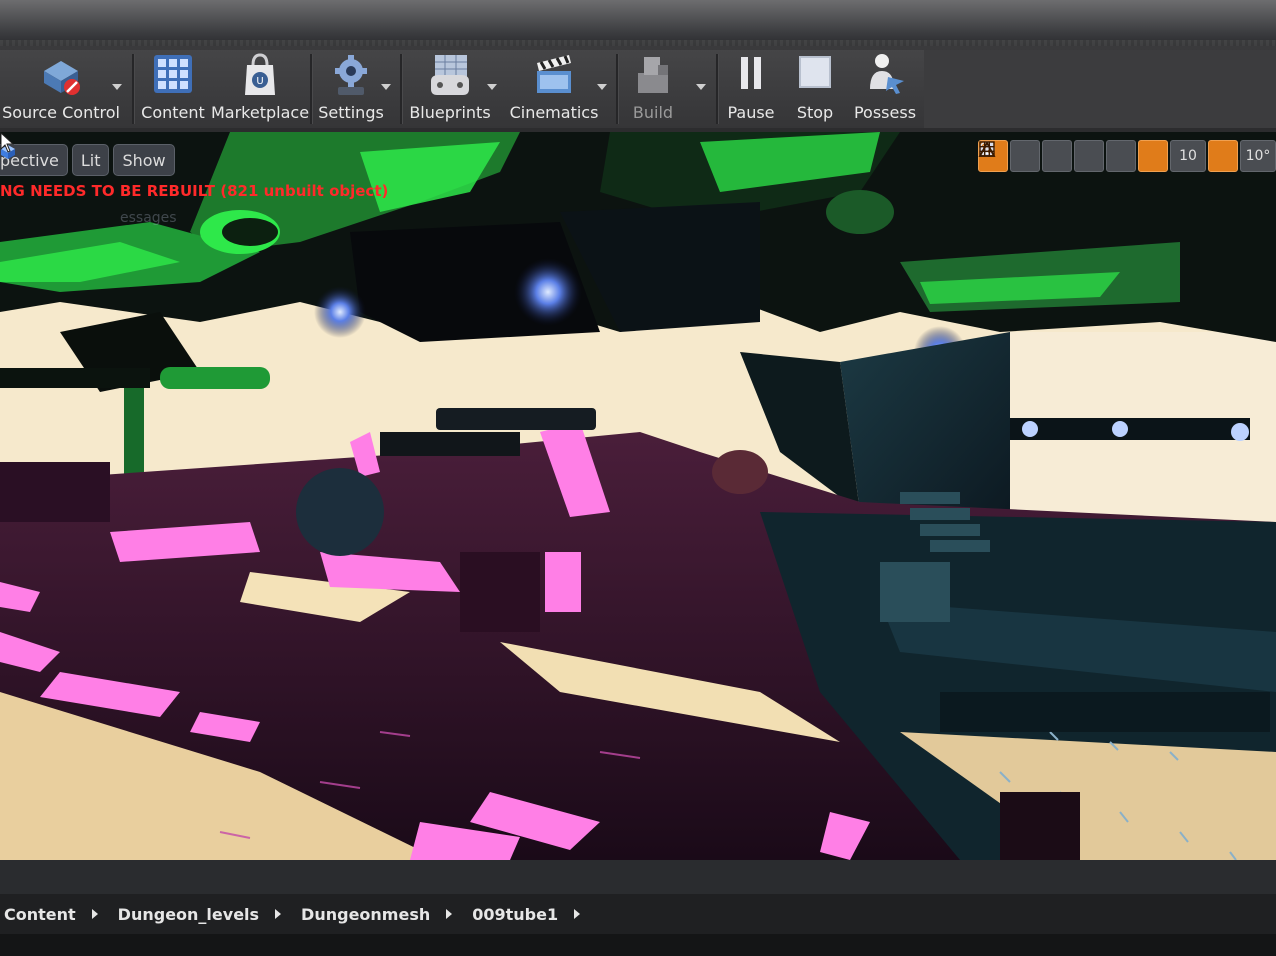 The width and height of the screenshot is (1276, 956). I want to click on build-button: Build, so click(653, 89).